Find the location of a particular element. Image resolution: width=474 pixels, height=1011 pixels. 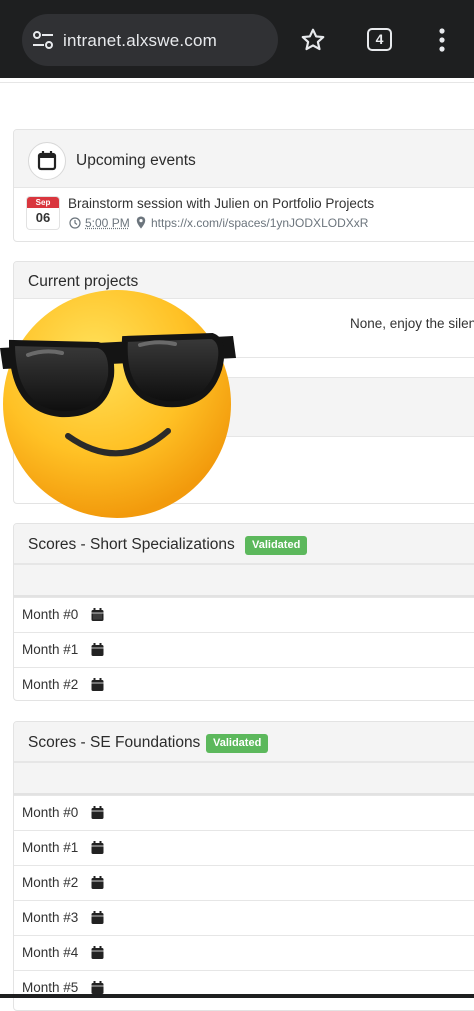

card-title: Scores - Short Specializations is located at coordinates (131, 544).